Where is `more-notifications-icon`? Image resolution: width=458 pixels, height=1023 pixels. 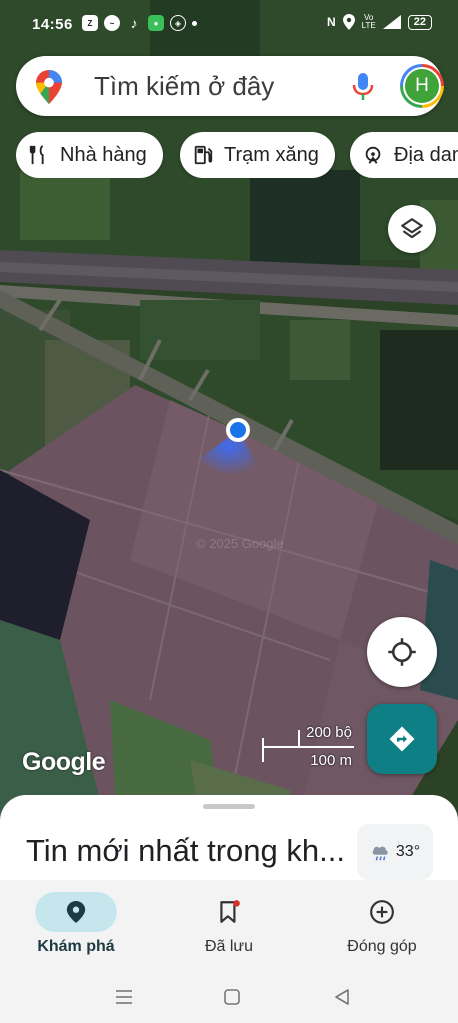
more-notifications-icon is located at coordinates (194, 23).